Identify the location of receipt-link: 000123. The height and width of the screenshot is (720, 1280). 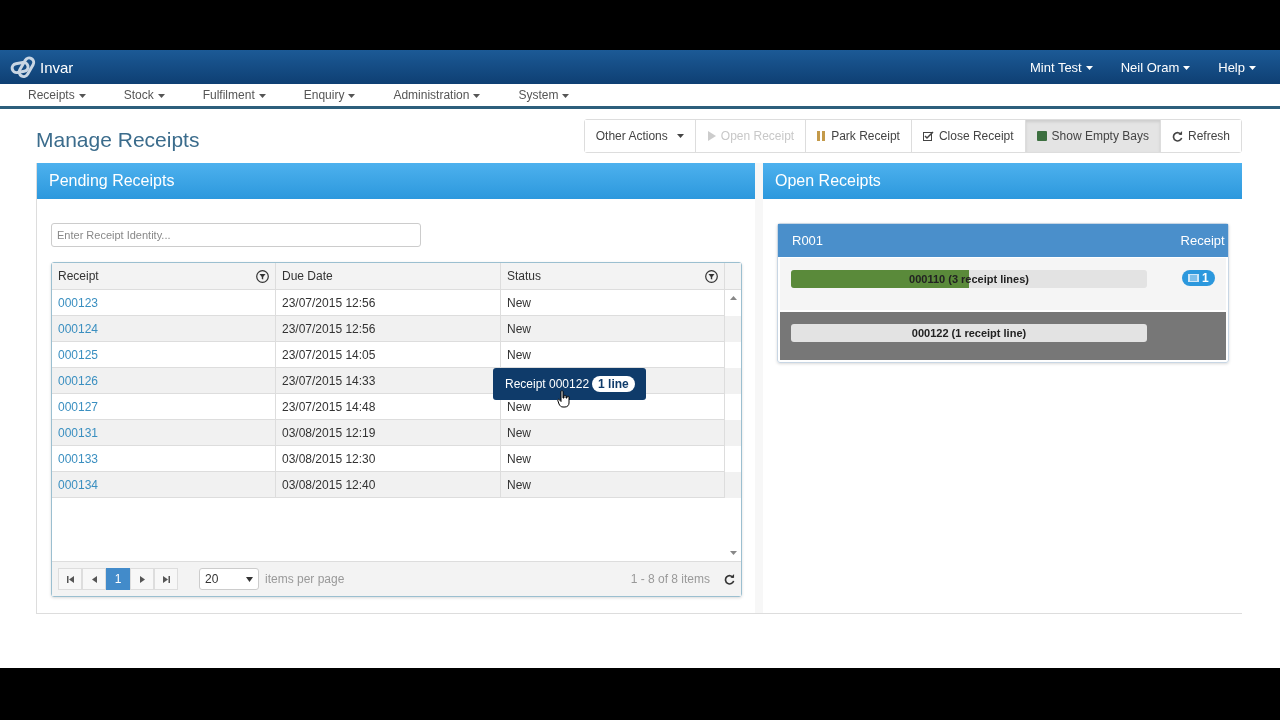
(78, 302).